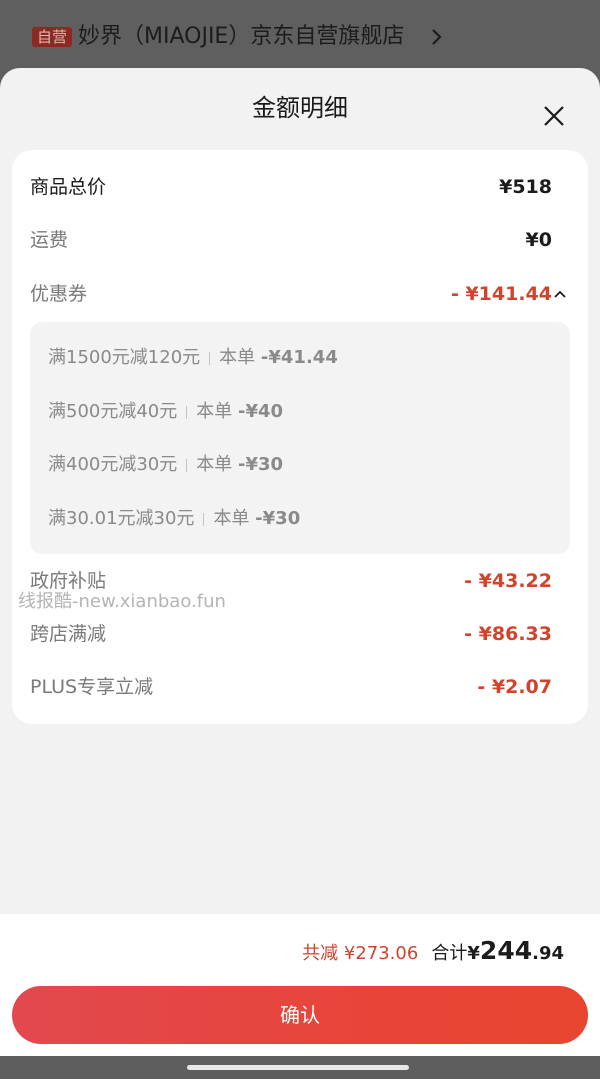 This screenshot has width=600, height=1079. What do you see at coordinates (501, 294) in the screenshot?
I see `row-value: - ¥141.44` at bounding box center [501, 294].